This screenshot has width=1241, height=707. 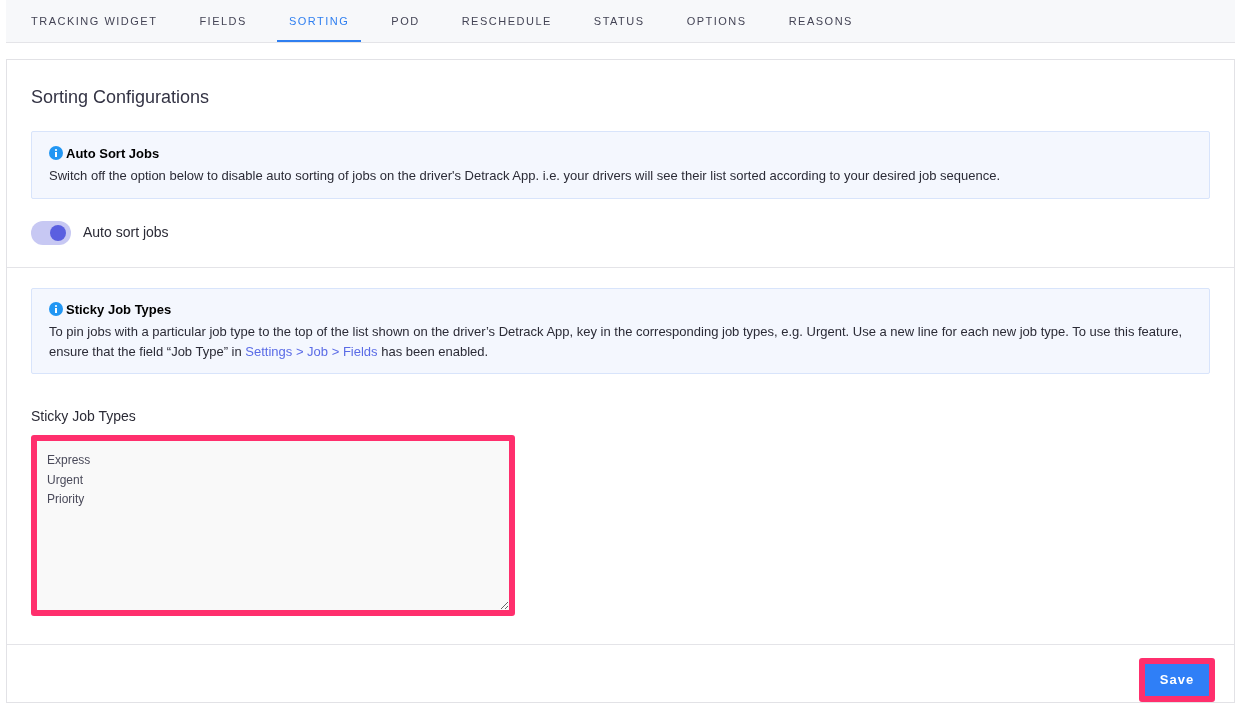 I want to click on tab: FIELDS, so click(x=223, y=21).